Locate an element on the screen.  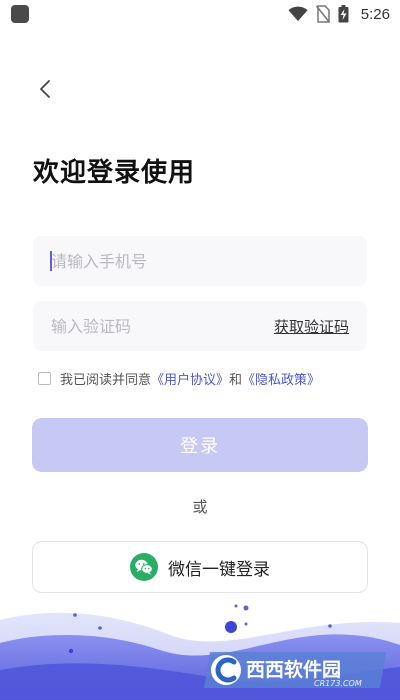
svg-text: 西西软件园 is located at coordinates (293, 669).